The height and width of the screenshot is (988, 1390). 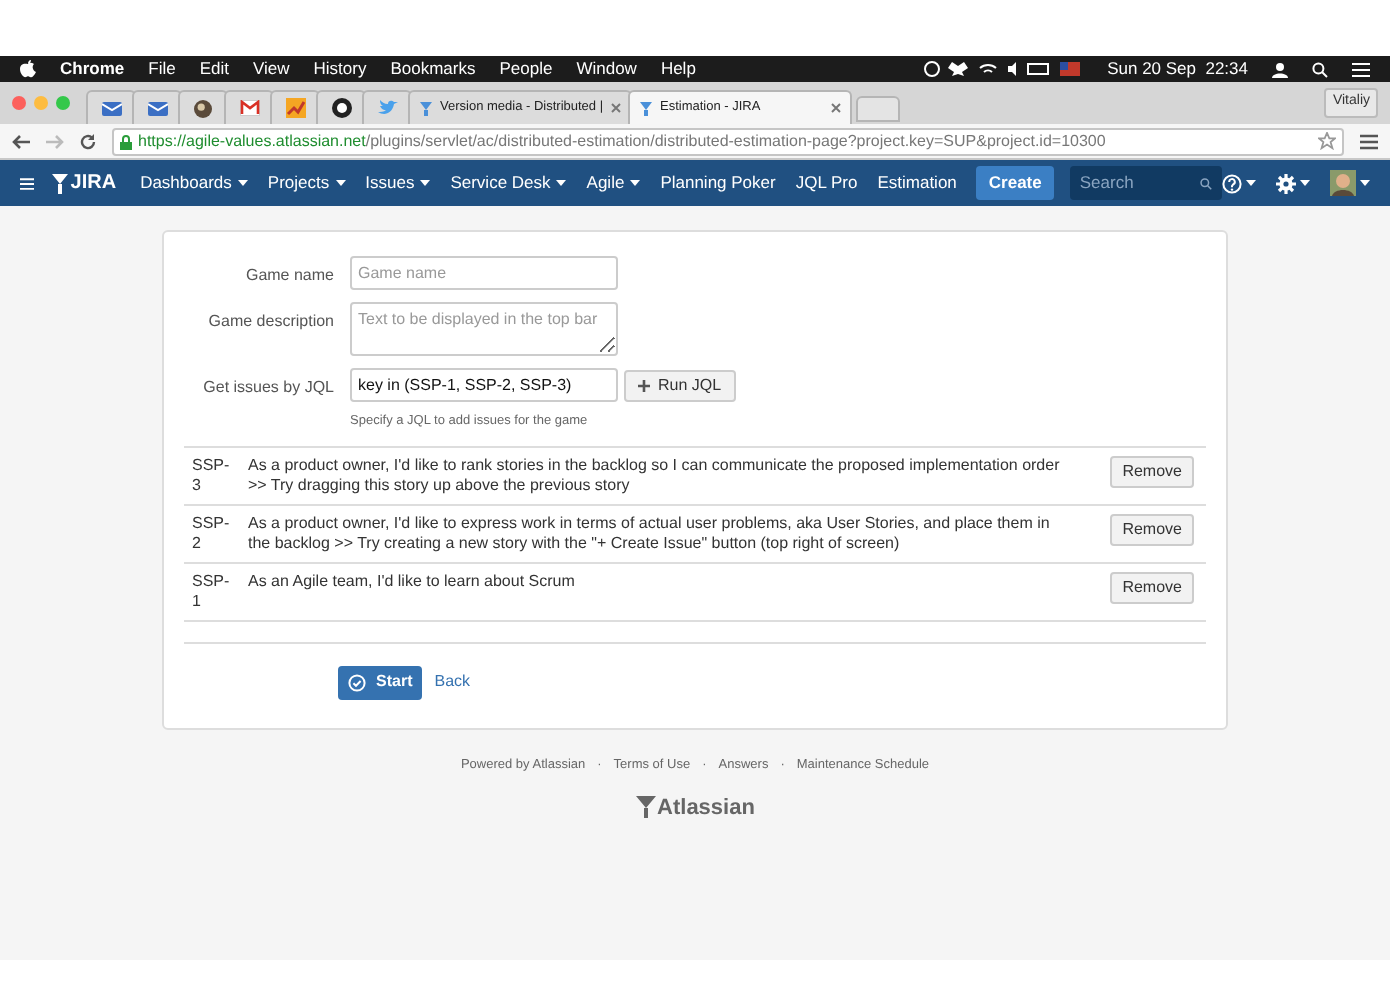 What do you see at coordinates (288, 276) in the screenshot?
I see `field-label: Game name` at bounding box center [288, 276].